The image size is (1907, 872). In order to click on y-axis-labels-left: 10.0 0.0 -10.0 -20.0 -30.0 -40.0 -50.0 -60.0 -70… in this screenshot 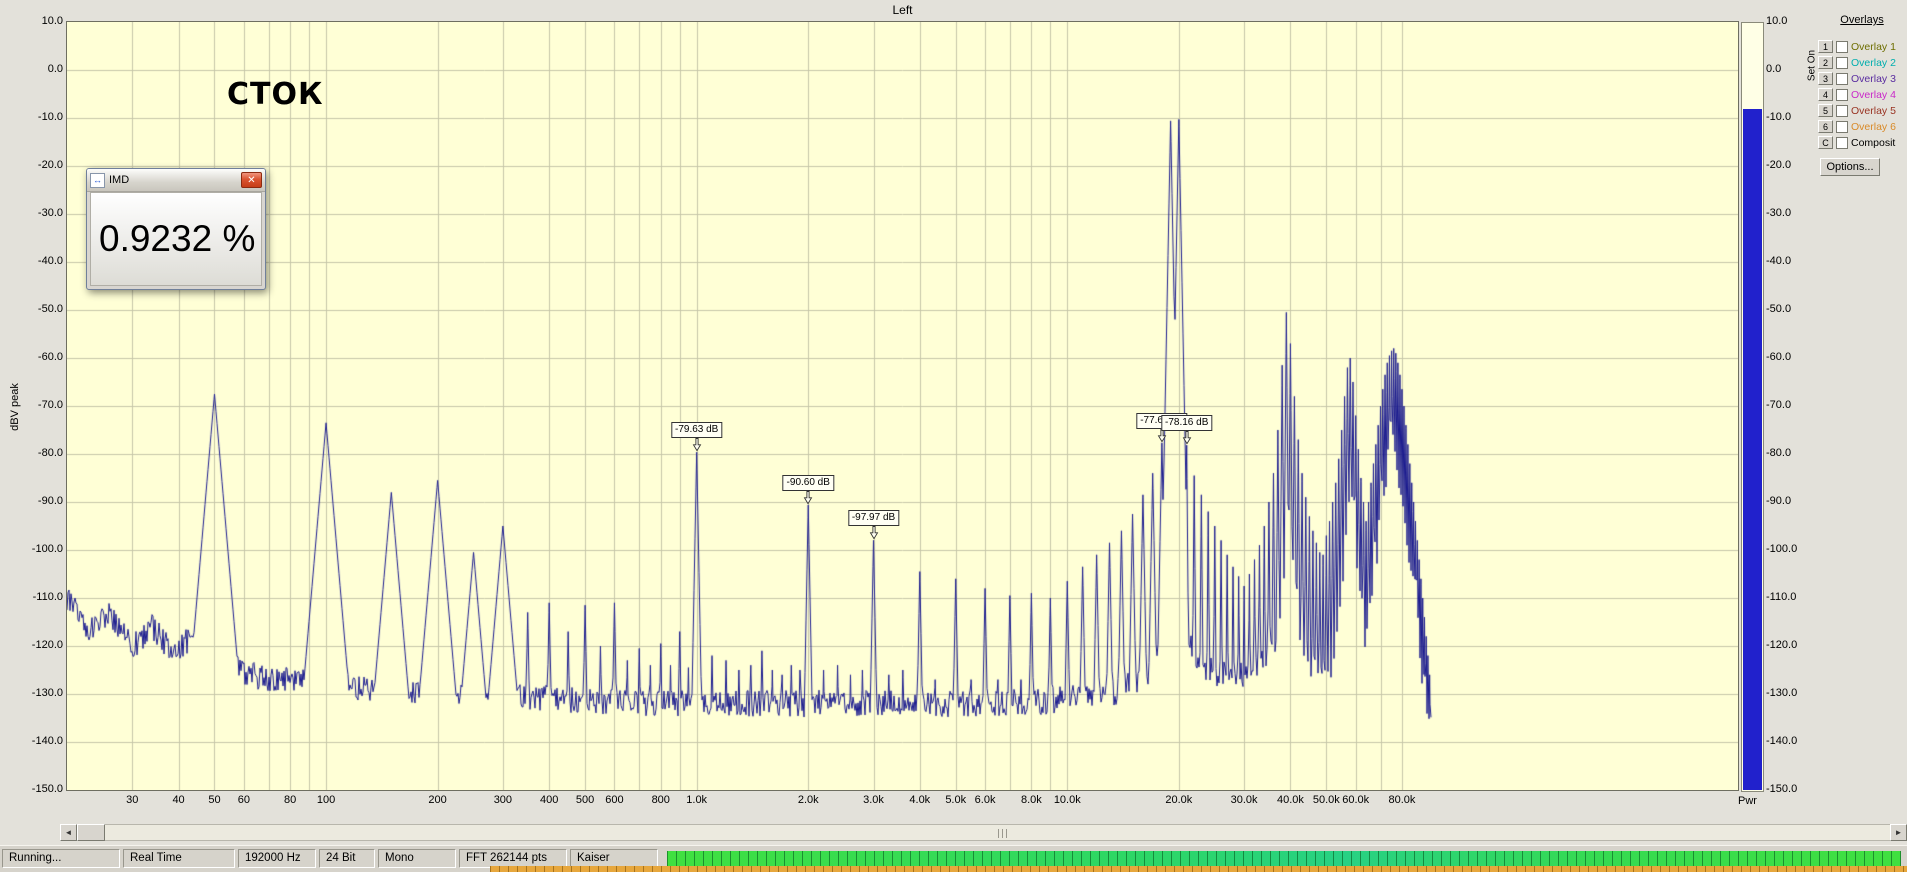, I will do `click(37, 410)`.